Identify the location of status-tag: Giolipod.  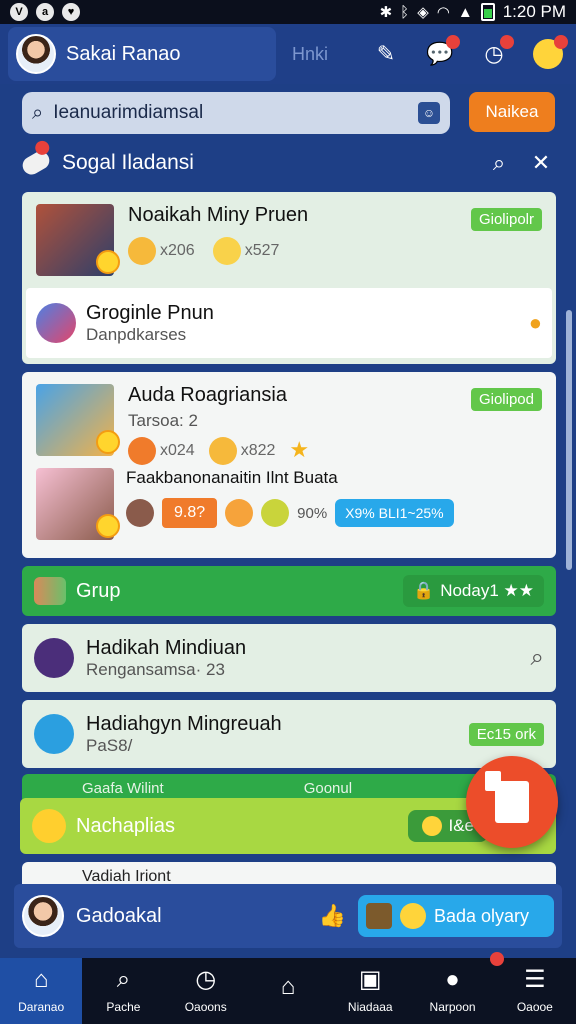
(506, 399).